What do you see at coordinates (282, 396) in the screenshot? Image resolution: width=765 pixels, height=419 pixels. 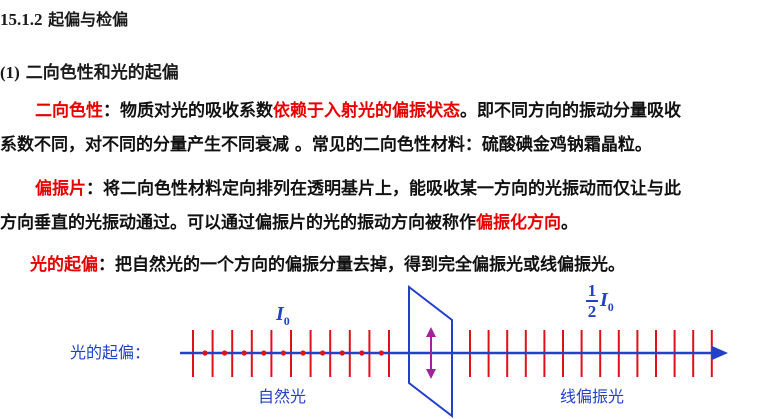 I see `natural-light-label: 自然光` at bounding box center [282, 396].